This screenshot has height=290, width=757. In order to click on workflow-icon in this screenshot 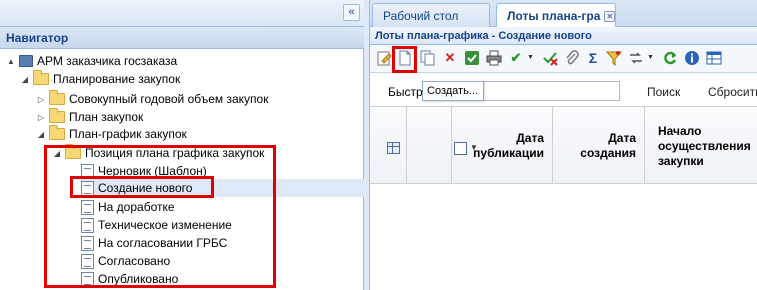, I will do `click(636, 58)`.